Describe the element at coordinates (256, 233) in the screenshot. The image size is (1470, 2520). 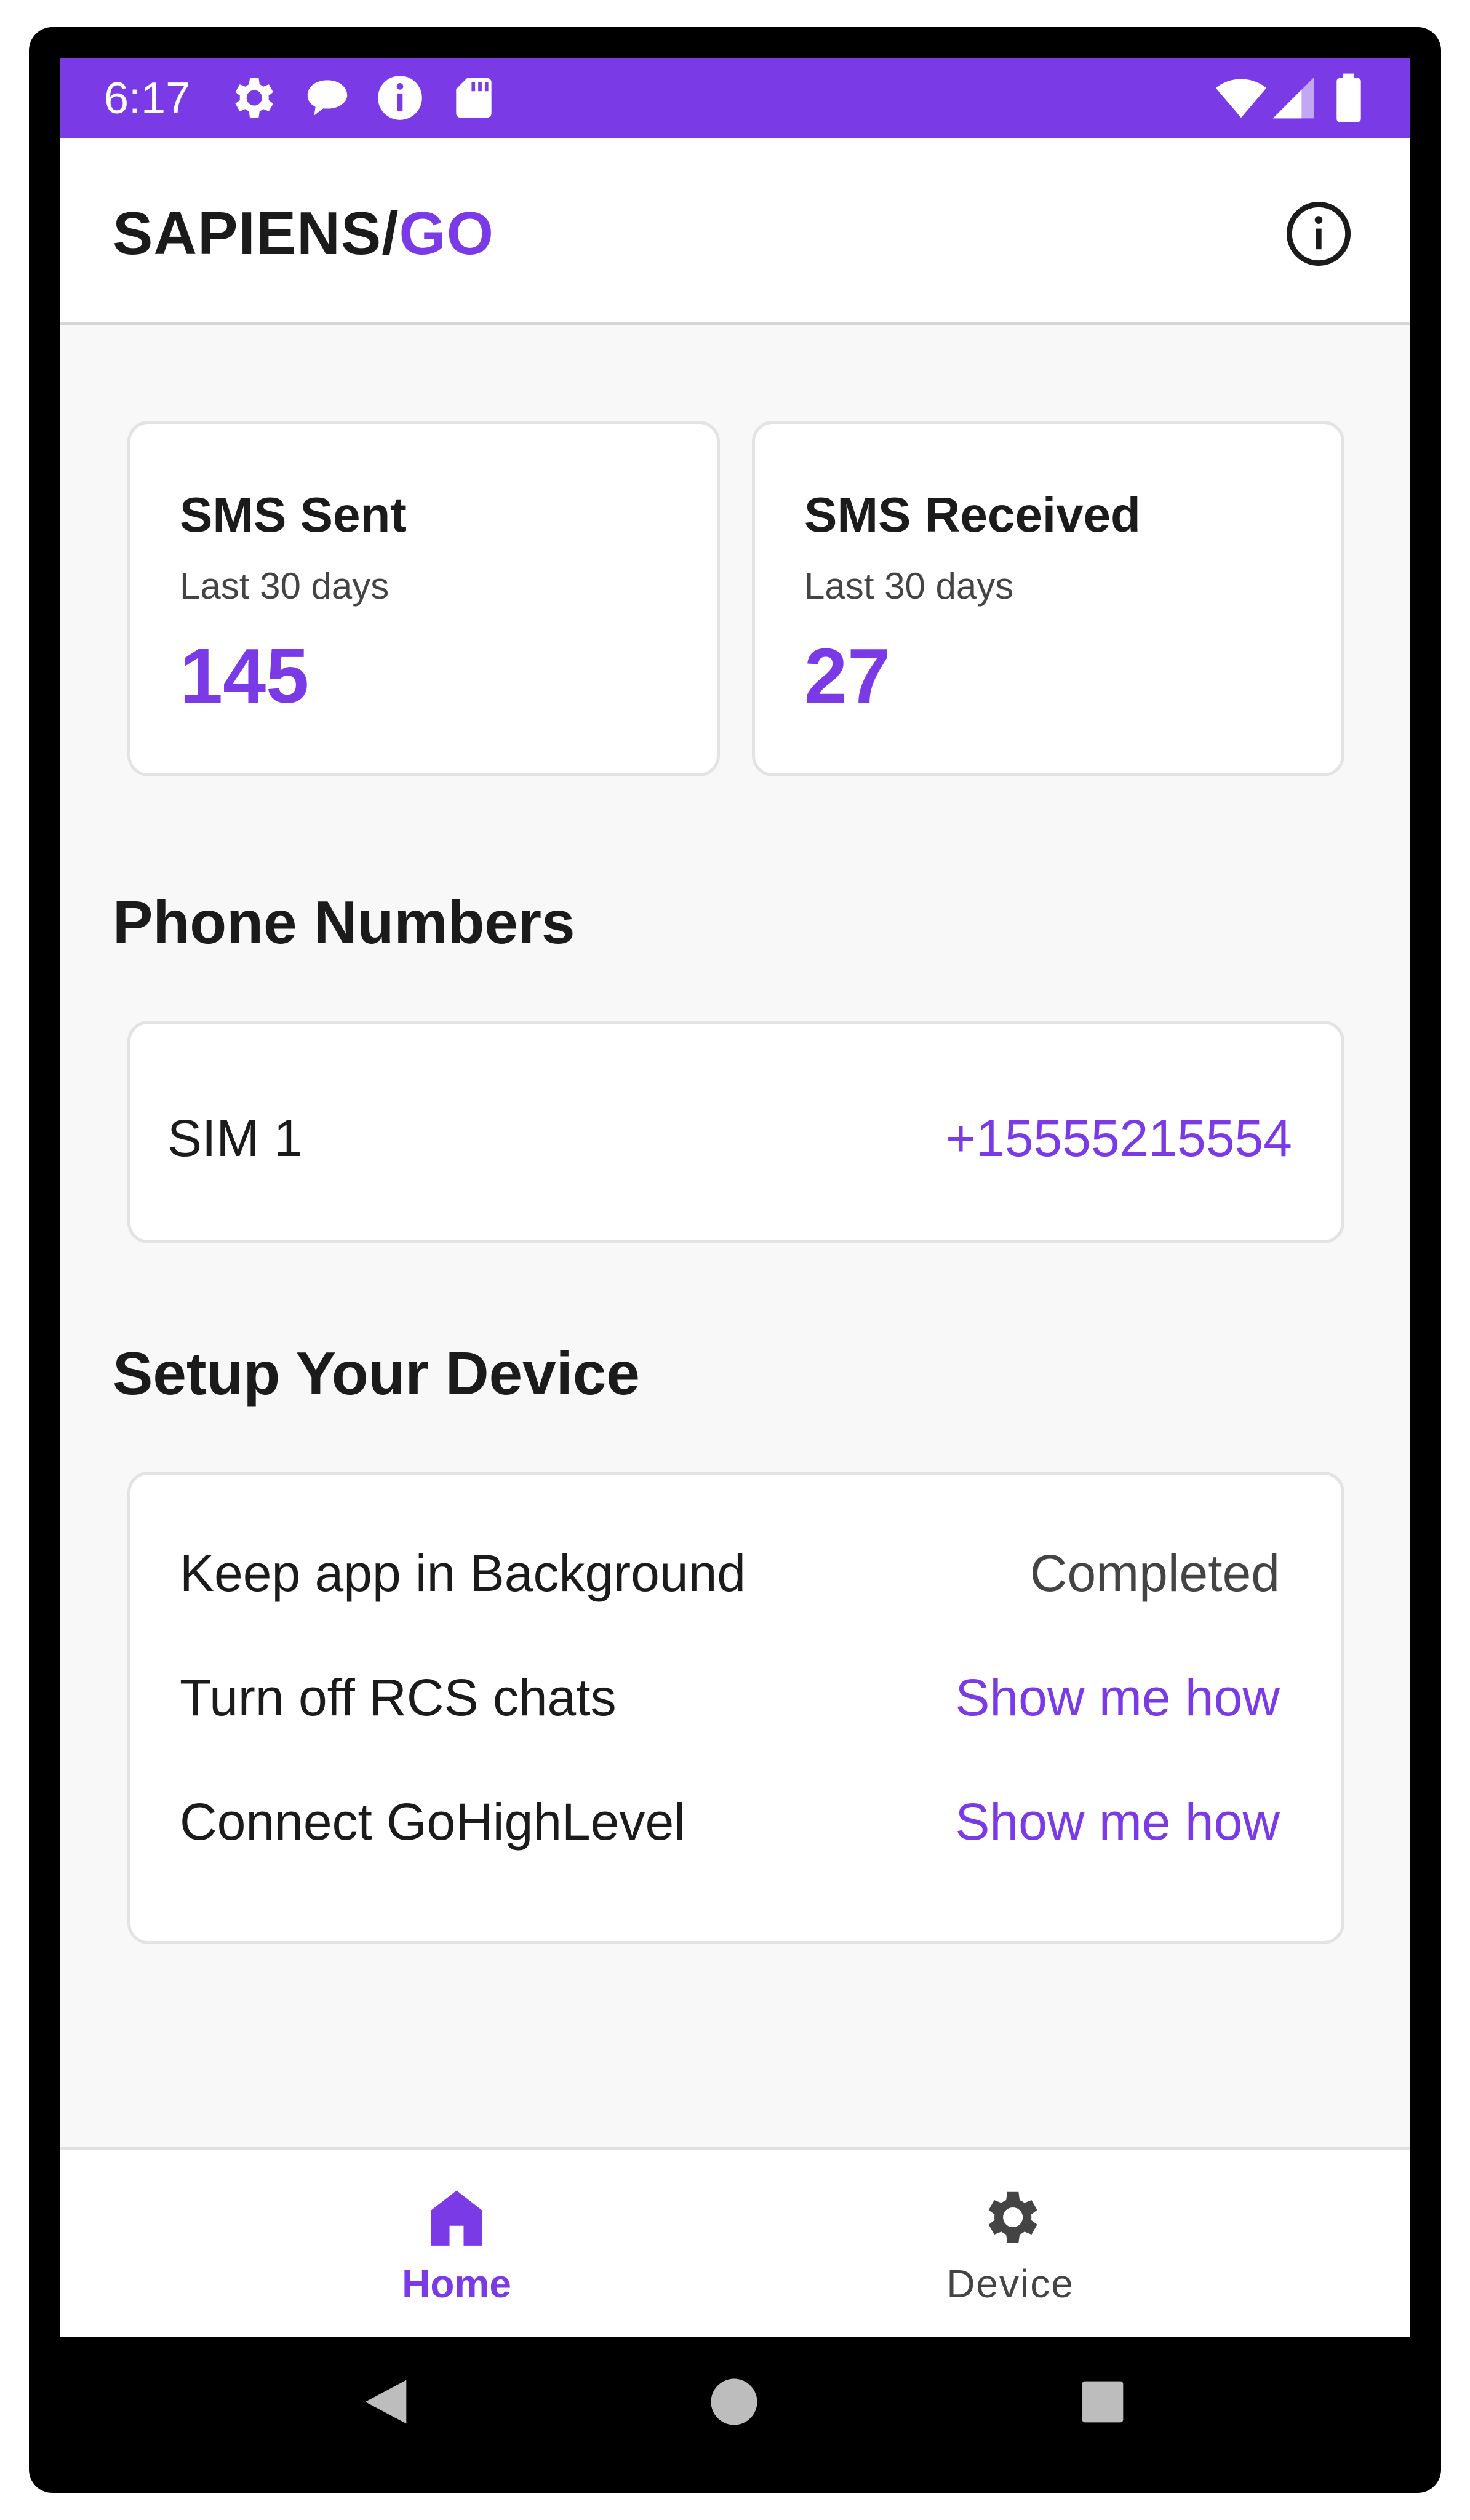
I see `brand-primary: SAPIENS/` at that location.